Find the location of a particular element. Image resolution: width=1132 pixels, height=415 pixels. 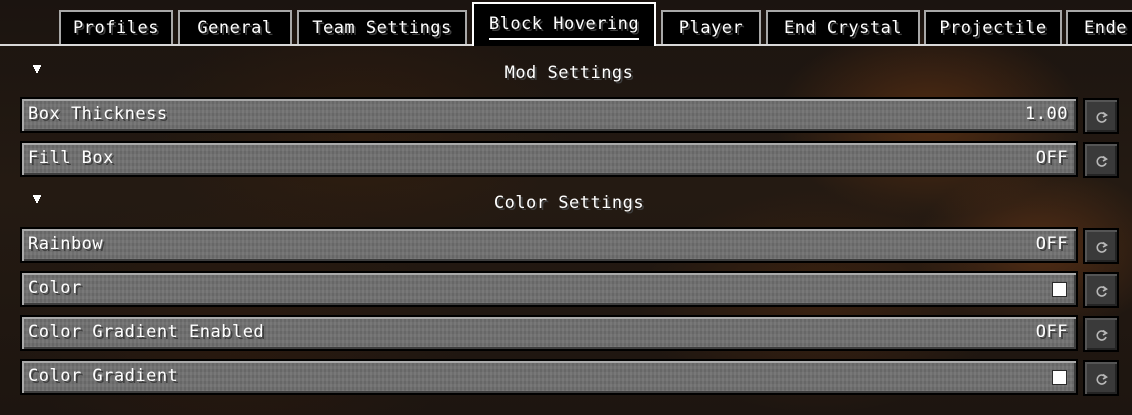

setting-value: 1.00 is located at coordinates (1046, 114).